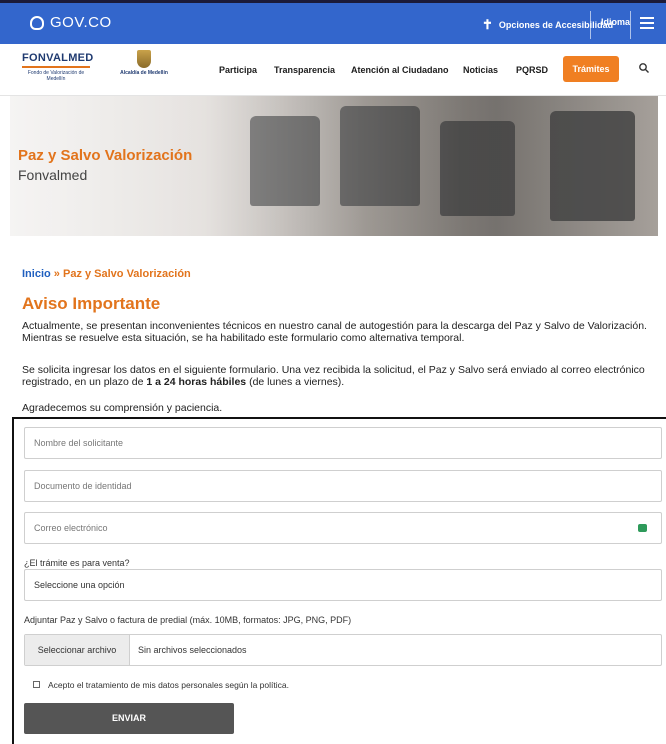  I want to click on response-time-bold: 1 a 24 horas hábiles, so click(196, 382).